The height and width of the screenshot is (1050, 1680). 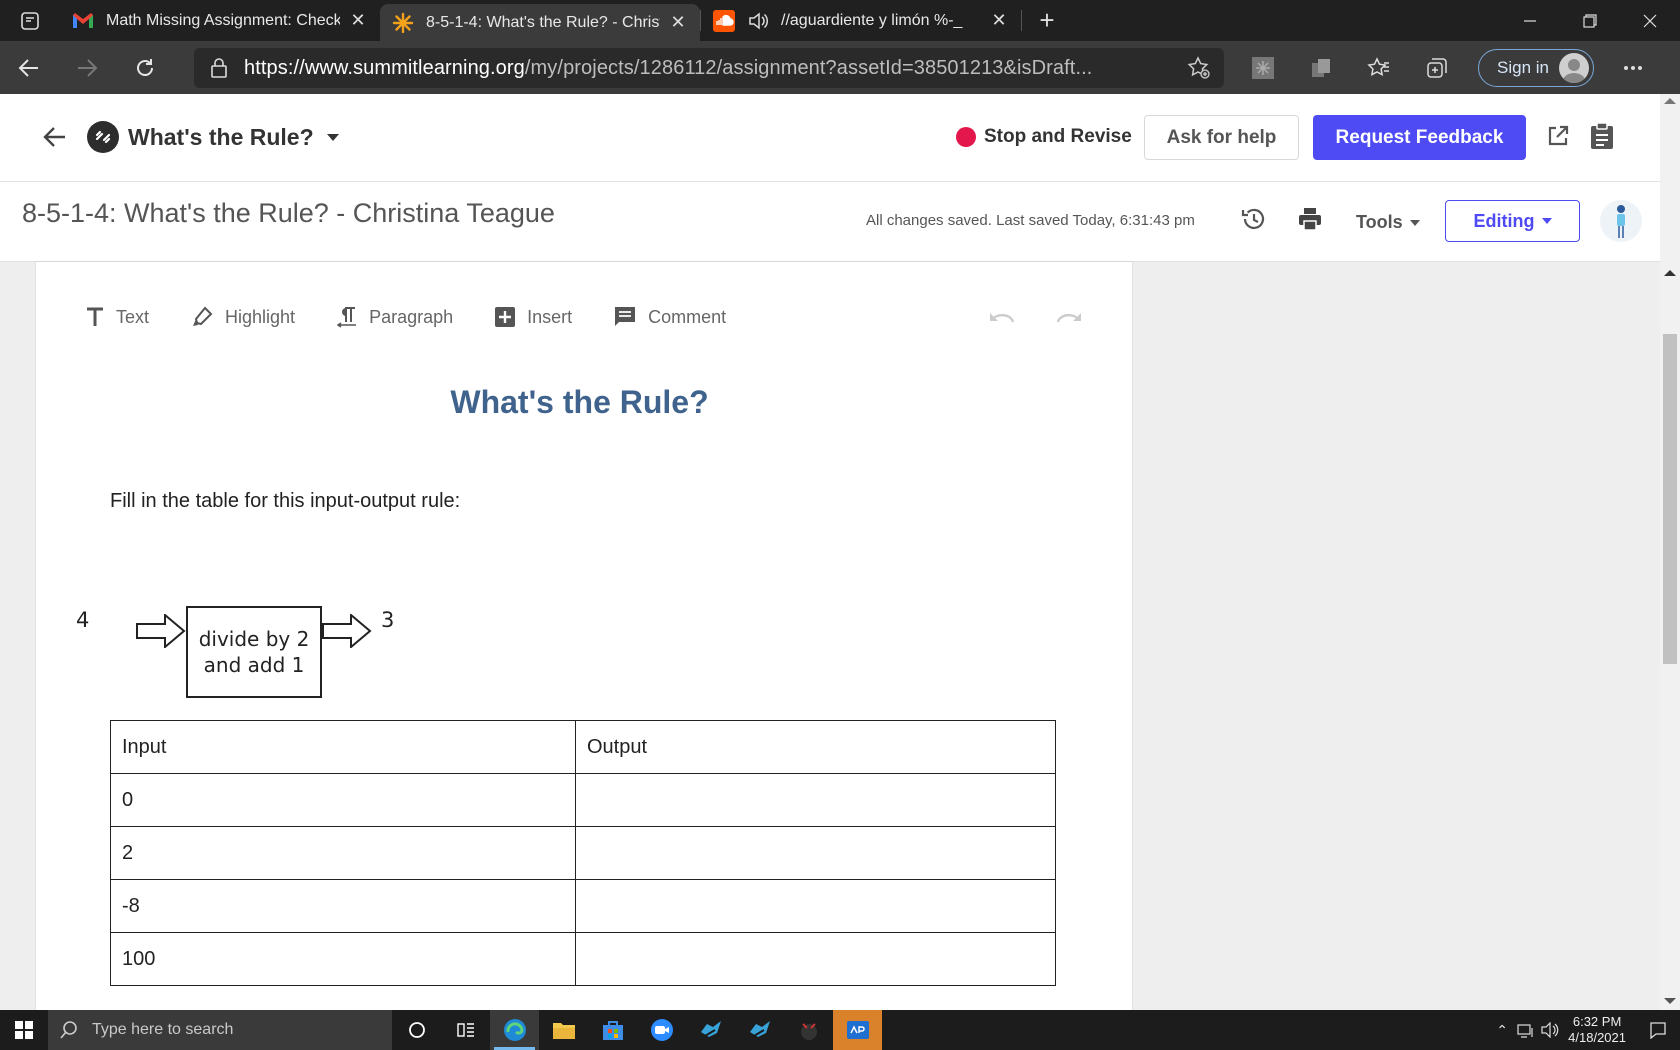 What do you see at coordinates (1002, 319) in the screenshot?
I see `undo-icon` at bounding box center [1002, 319].